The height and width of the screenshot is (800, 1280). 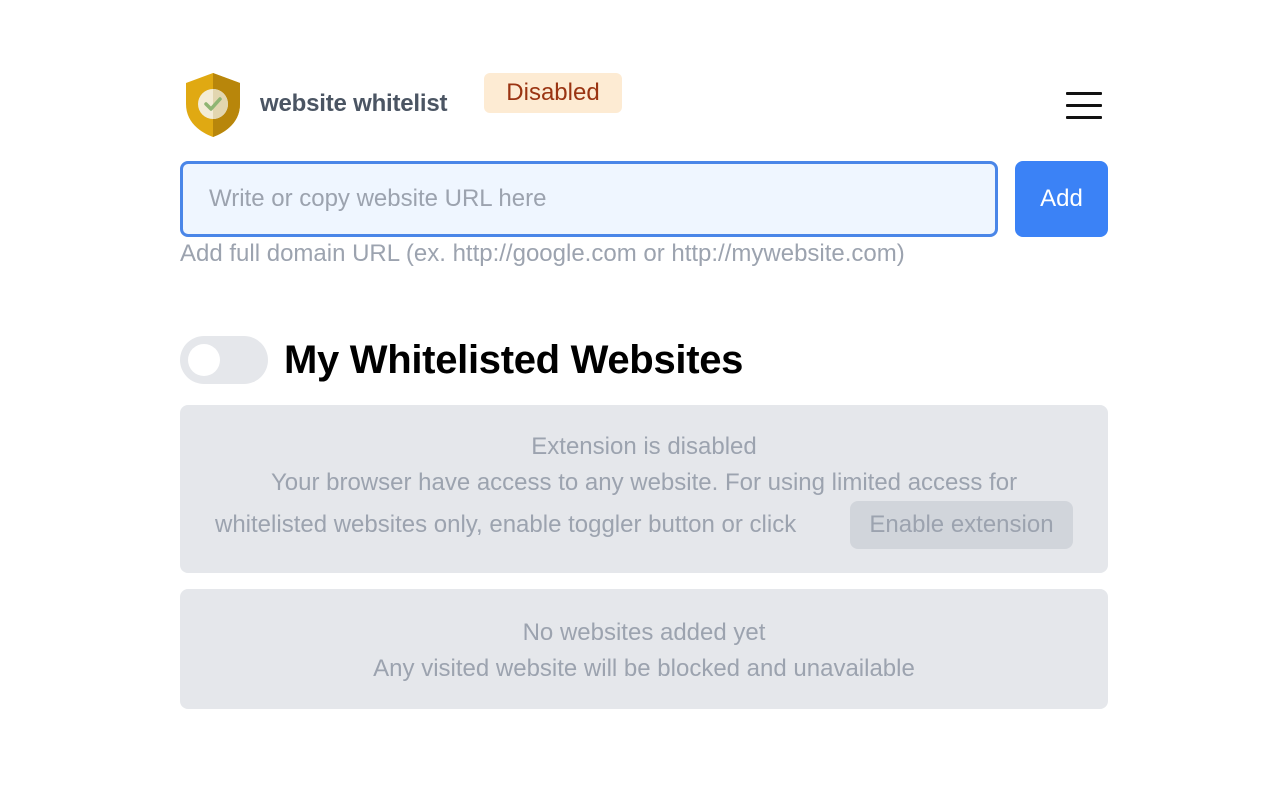 What do you see at coordinates (204, 360) in the screenshot?
I see `toggle-knob` at bounding box center [204, 360].